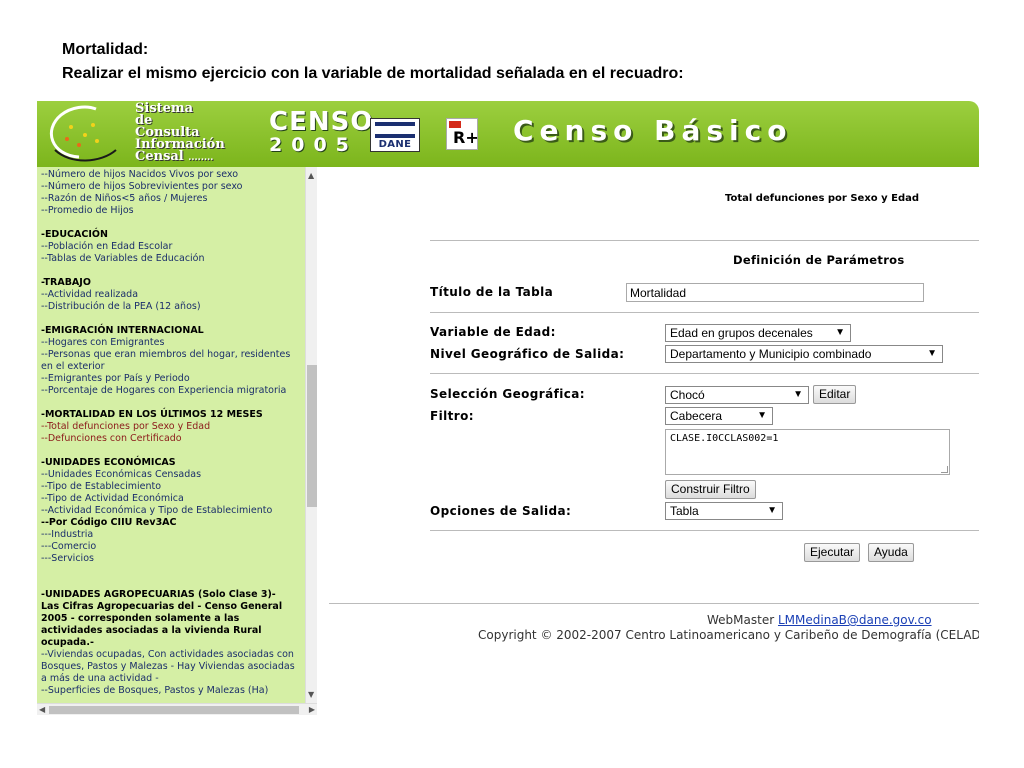 The height and width of the screenshot is (768, 1024). I want to click on sidebar-menu-link: --Razón de Niños<5 años / Mujeres, so click(173, 199).